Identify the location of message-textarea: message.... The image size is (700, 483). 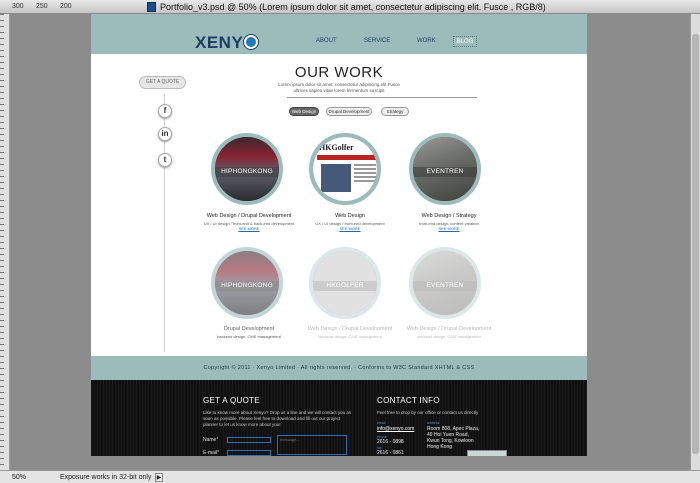
(312, 445).